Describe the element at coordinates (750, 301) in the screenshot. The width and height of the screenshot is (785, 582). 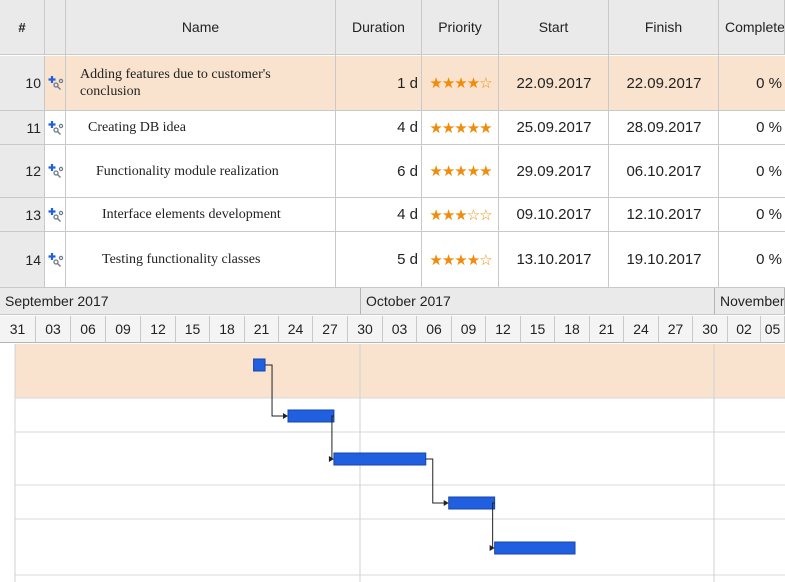
I see `timeline-month: November 2017` at that location.